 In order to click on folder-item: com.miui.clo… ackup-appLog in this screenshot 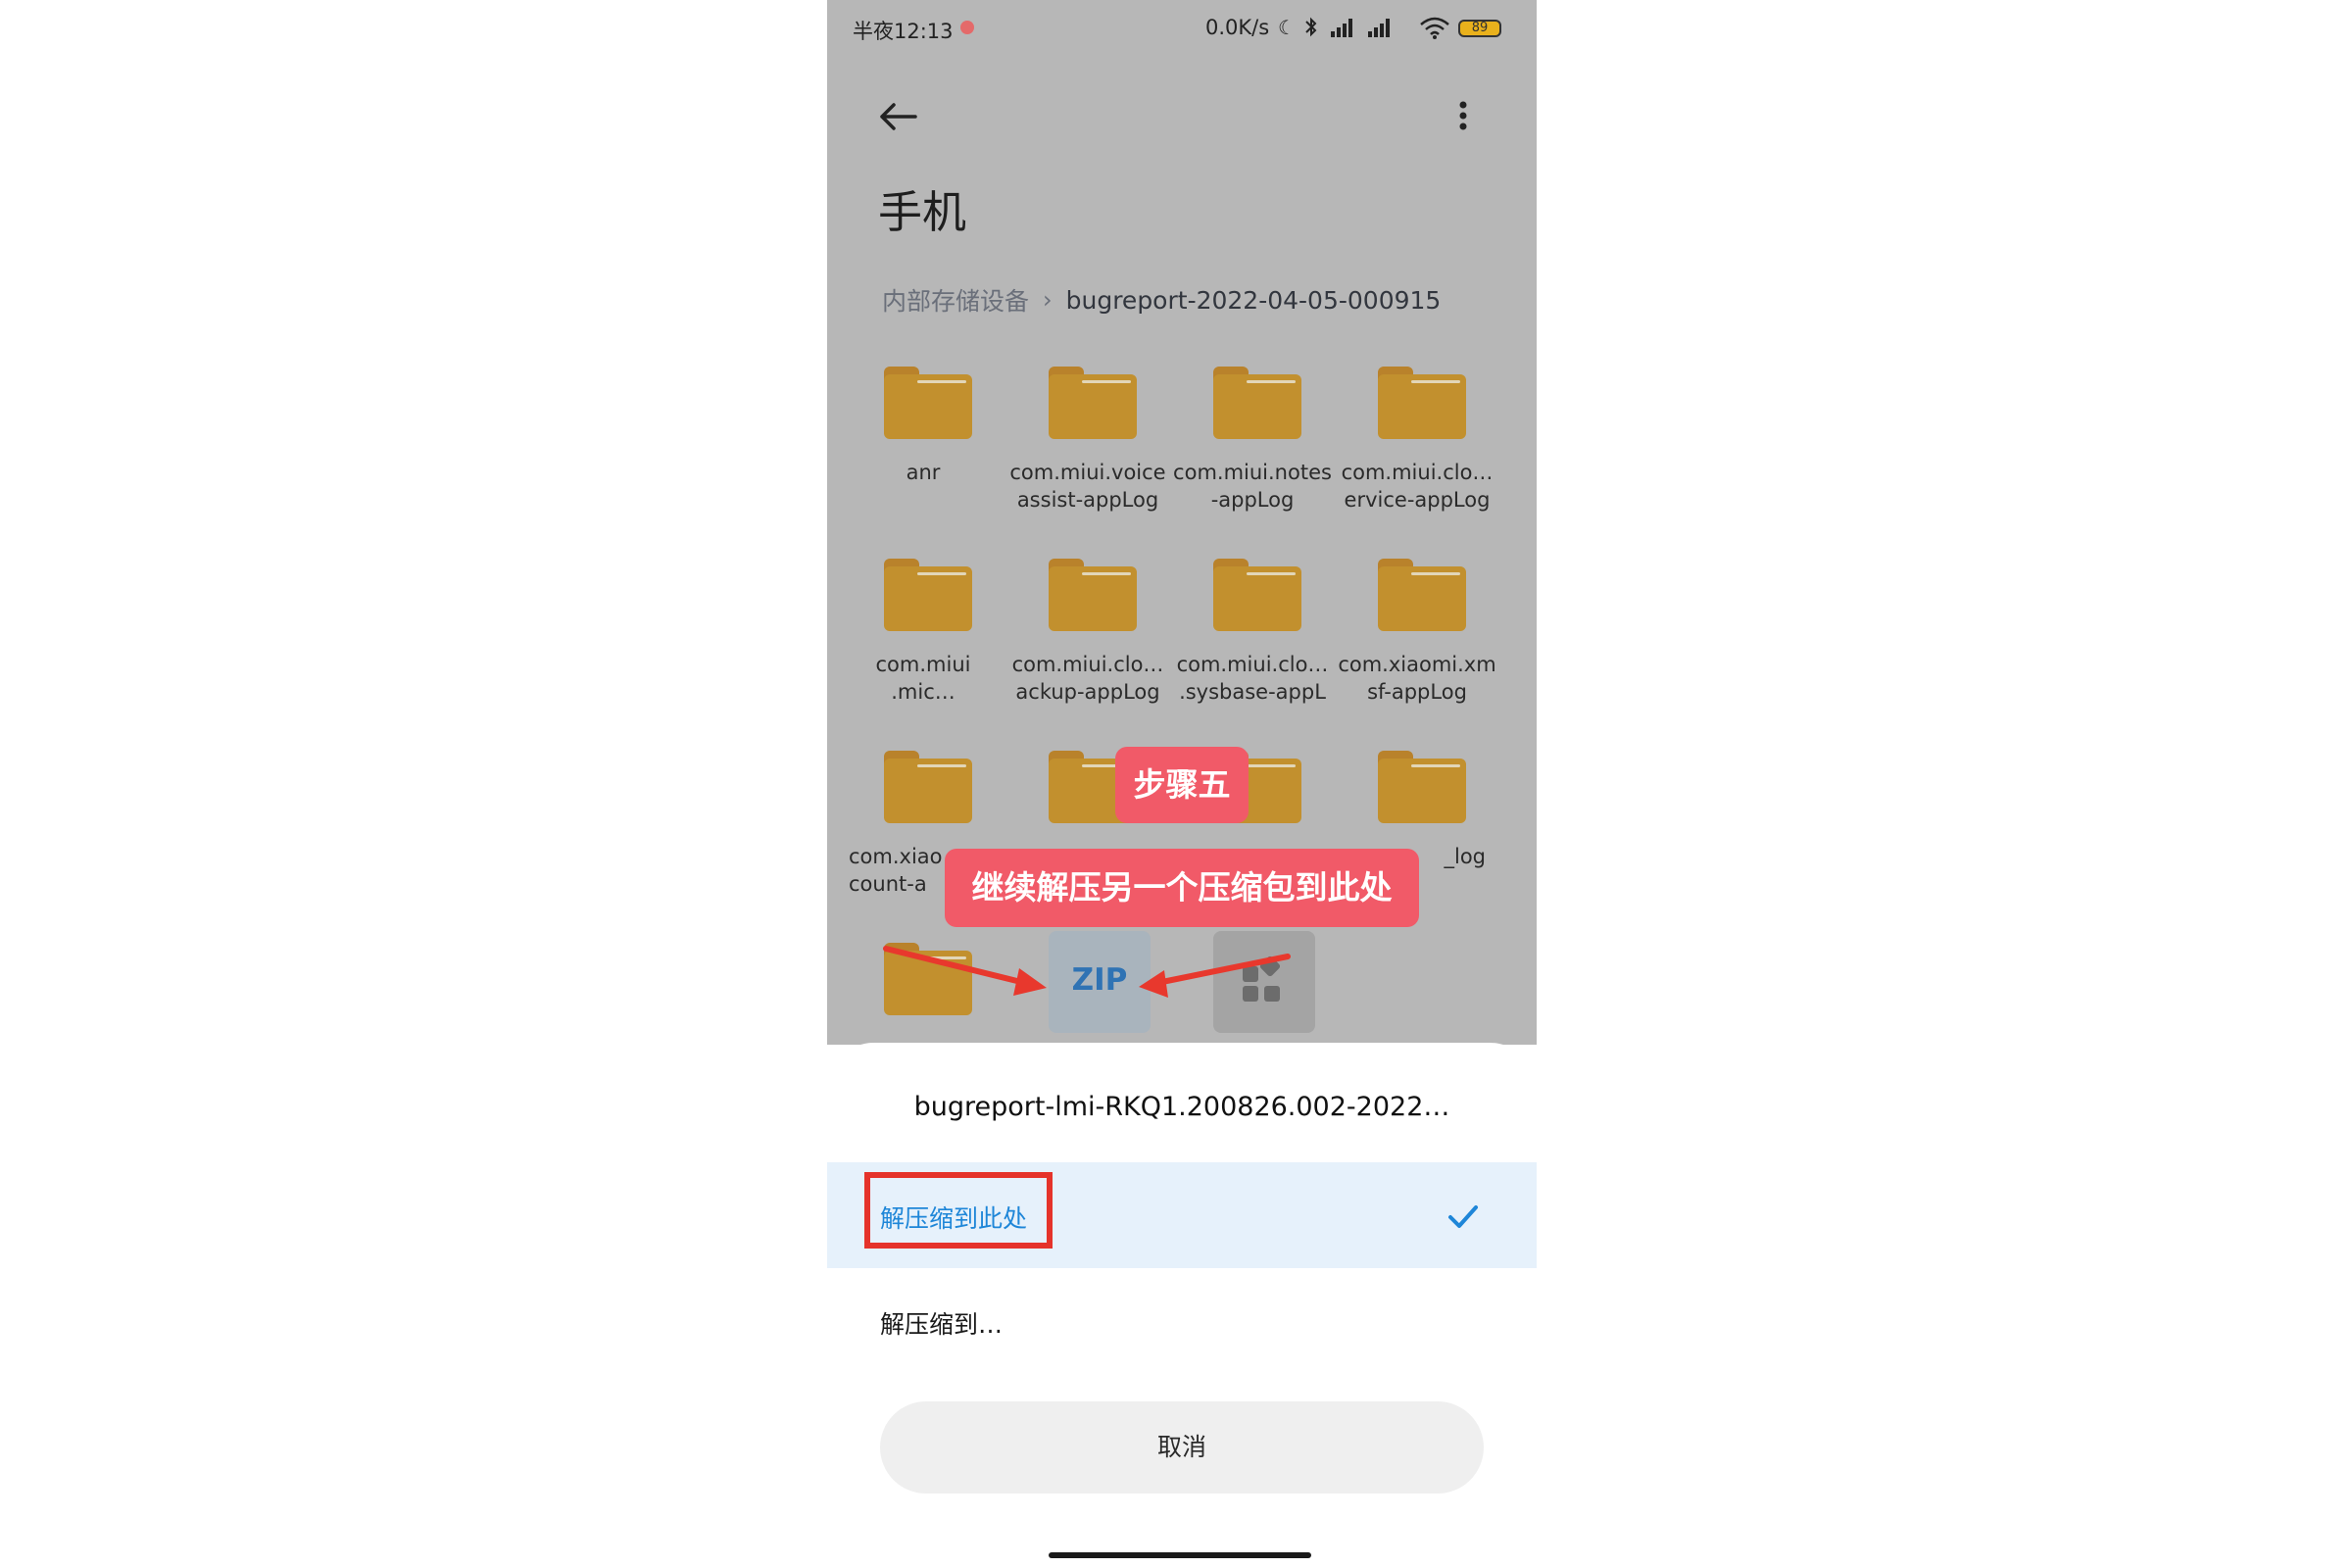, I will do `click(1087, 635)`.